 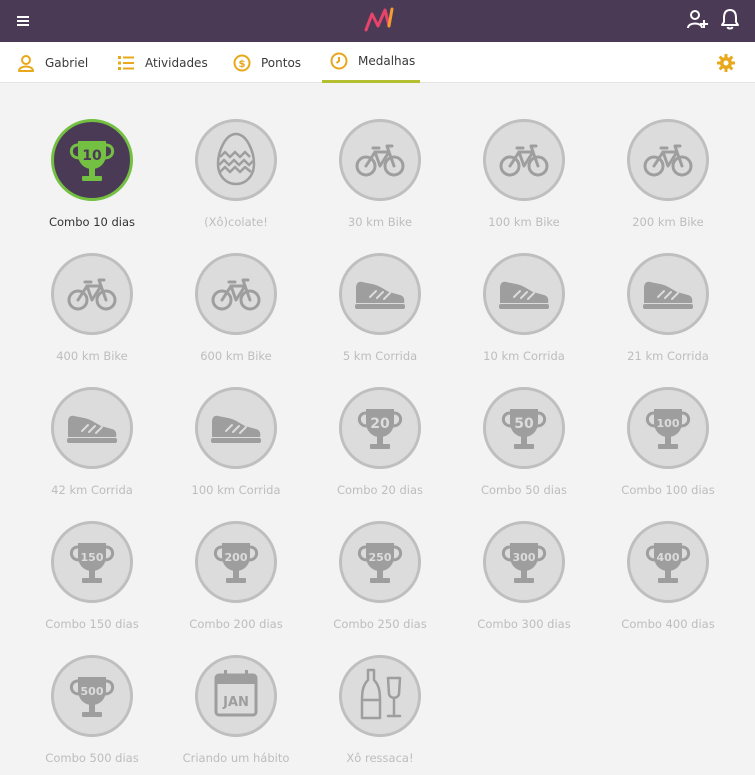 What do you see at coordinates (524, 490) in the screenshot?
I see `medal-label: Combo 50 dias` at bounding box center [524, 490].